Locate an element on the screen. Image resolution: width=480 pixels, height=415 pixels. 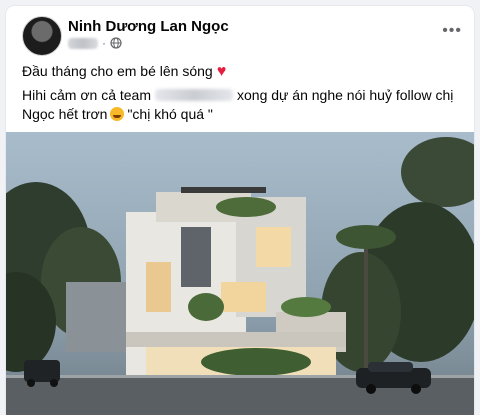
blurred-team-name is located at coordinates (194, 95).